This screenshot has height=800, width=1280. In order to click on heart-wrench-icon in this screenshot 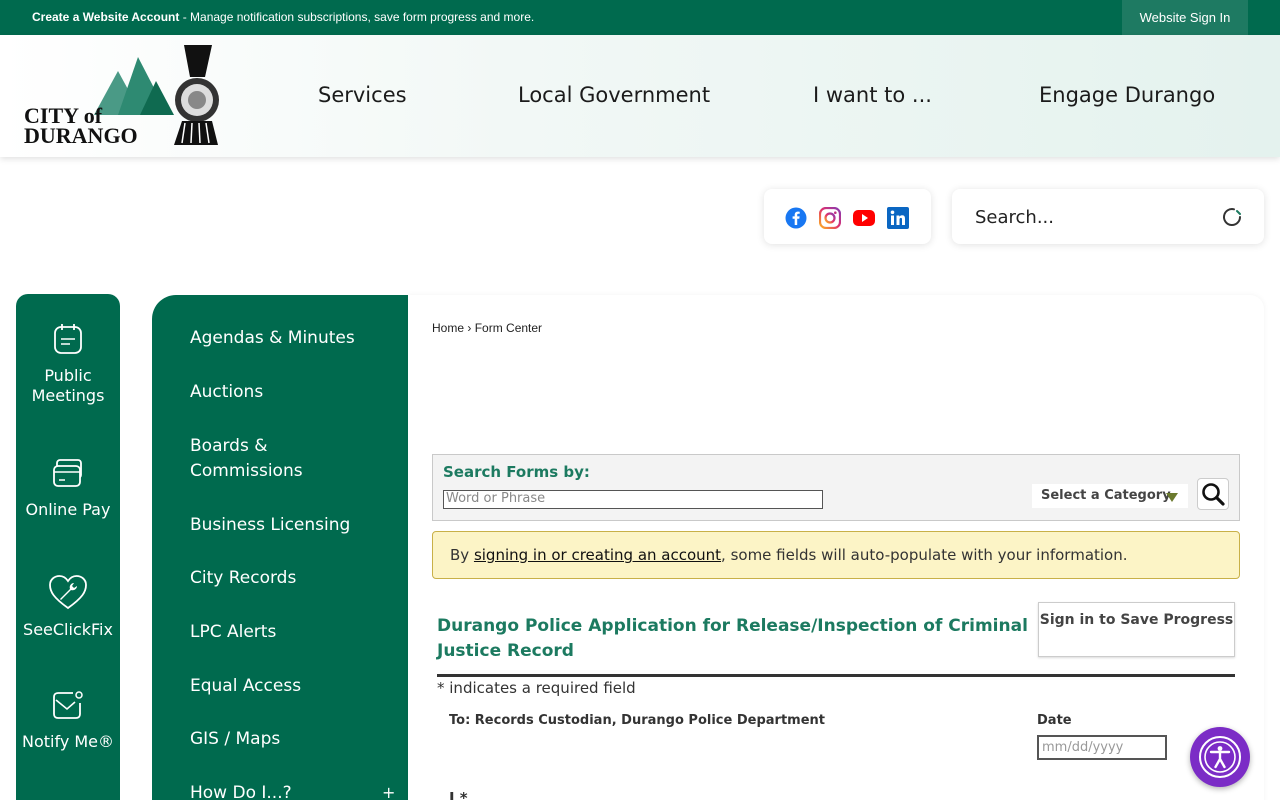, I will do `click(68, 592)`.